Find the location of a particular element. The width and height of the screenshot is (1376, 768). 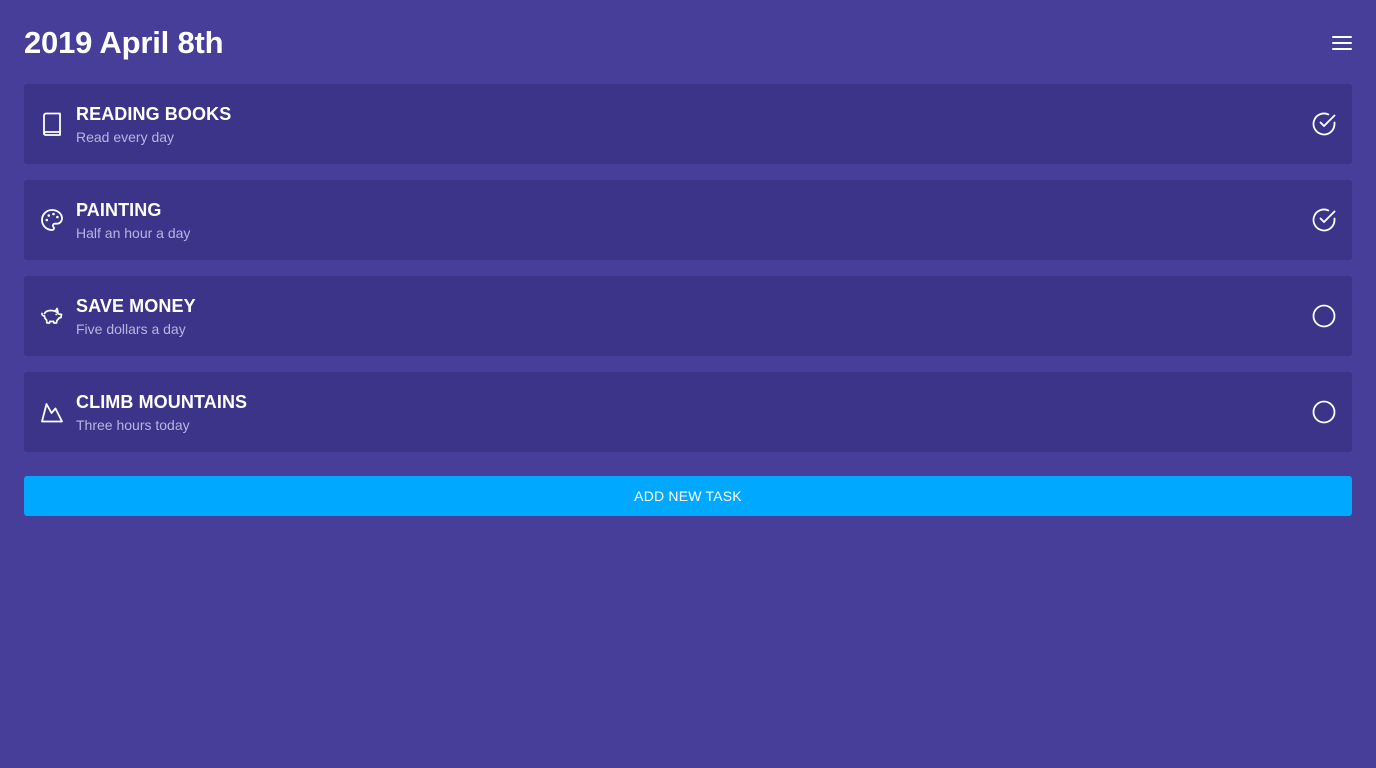

task-item-climb-mountains: CLIMB MOUNTAINS Three hours today is located at coordinates (688, 412).